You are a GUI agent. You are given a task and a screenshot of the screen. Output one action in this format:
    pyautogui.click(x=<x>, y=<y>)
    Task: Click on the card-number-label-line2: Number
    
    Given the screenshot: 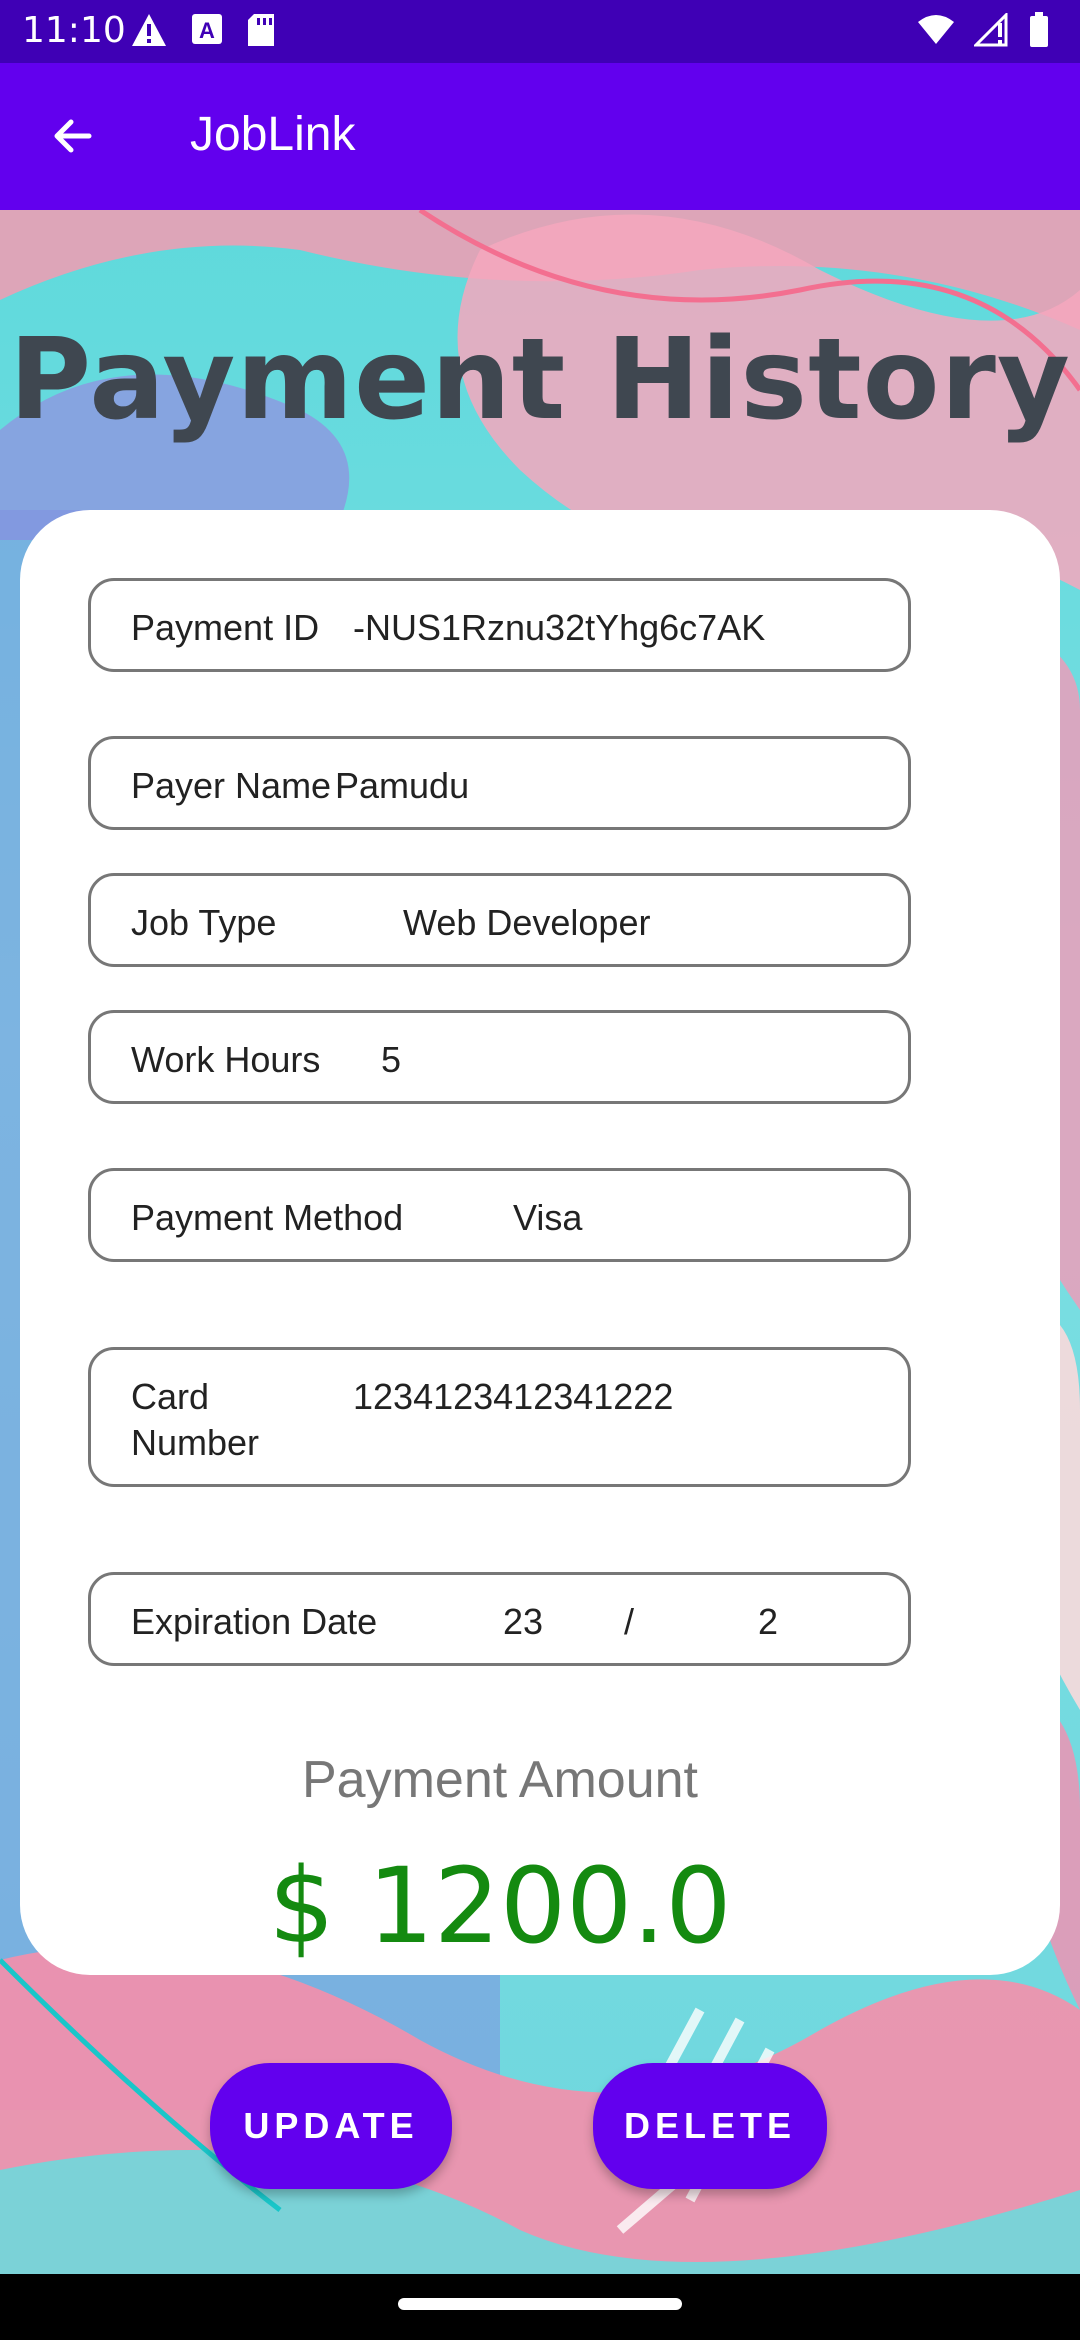 What is the action you would take?
    pyautogui.click(x=195, y=1442)
    